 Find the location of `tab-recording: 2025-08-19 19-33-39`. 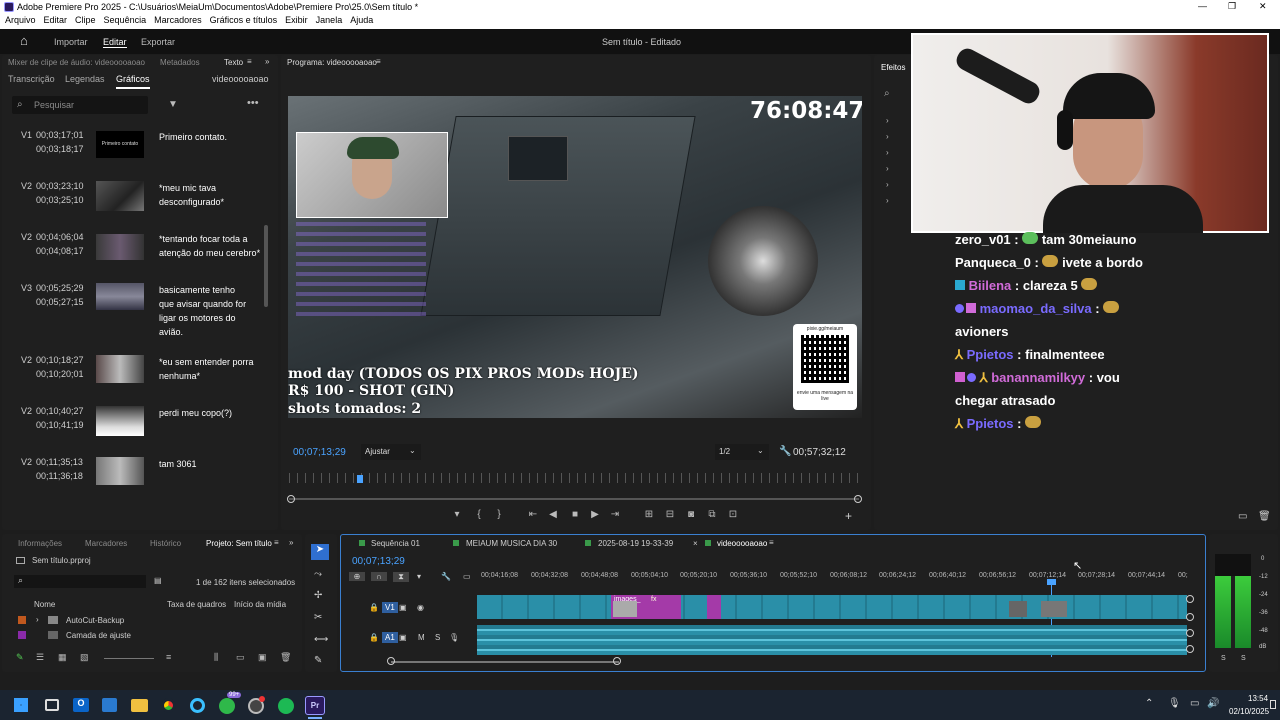

tab-recording: 2025-08-19 19-33-39 is located at coordinates (635, 543).